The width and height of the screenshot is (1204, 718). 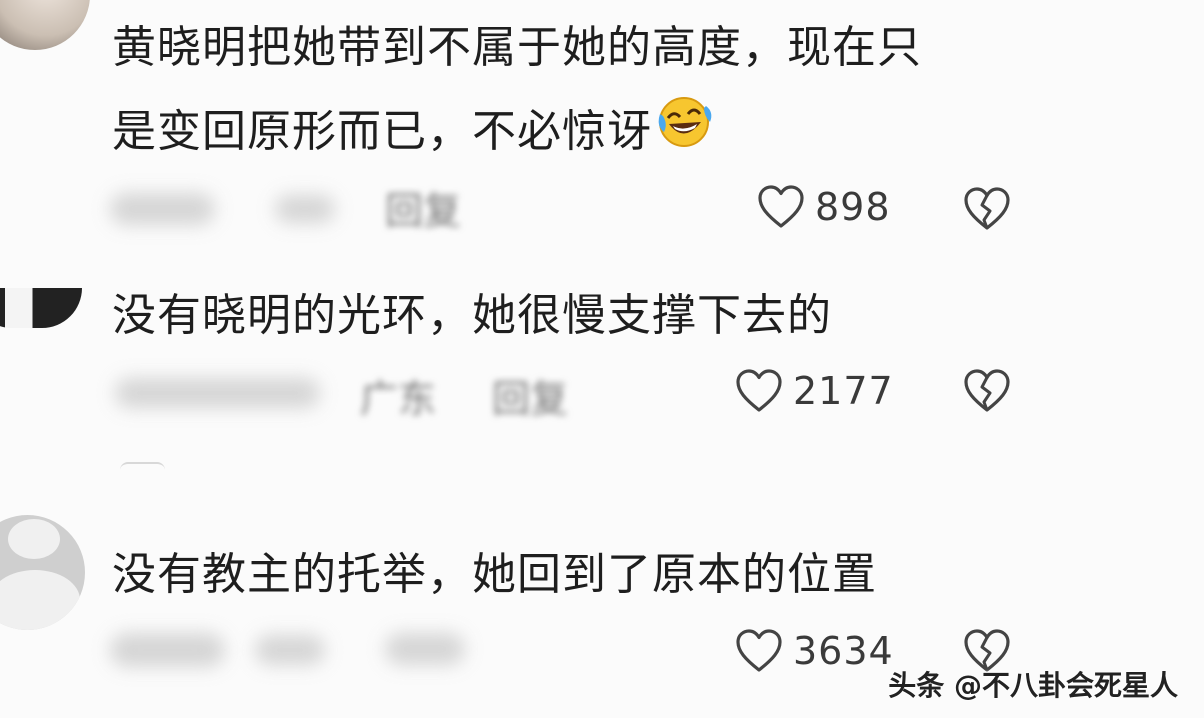 I want to click on comment-text-line: 没有晓明的光环，她很慢支撑下去的, so click(x=472, y=315).